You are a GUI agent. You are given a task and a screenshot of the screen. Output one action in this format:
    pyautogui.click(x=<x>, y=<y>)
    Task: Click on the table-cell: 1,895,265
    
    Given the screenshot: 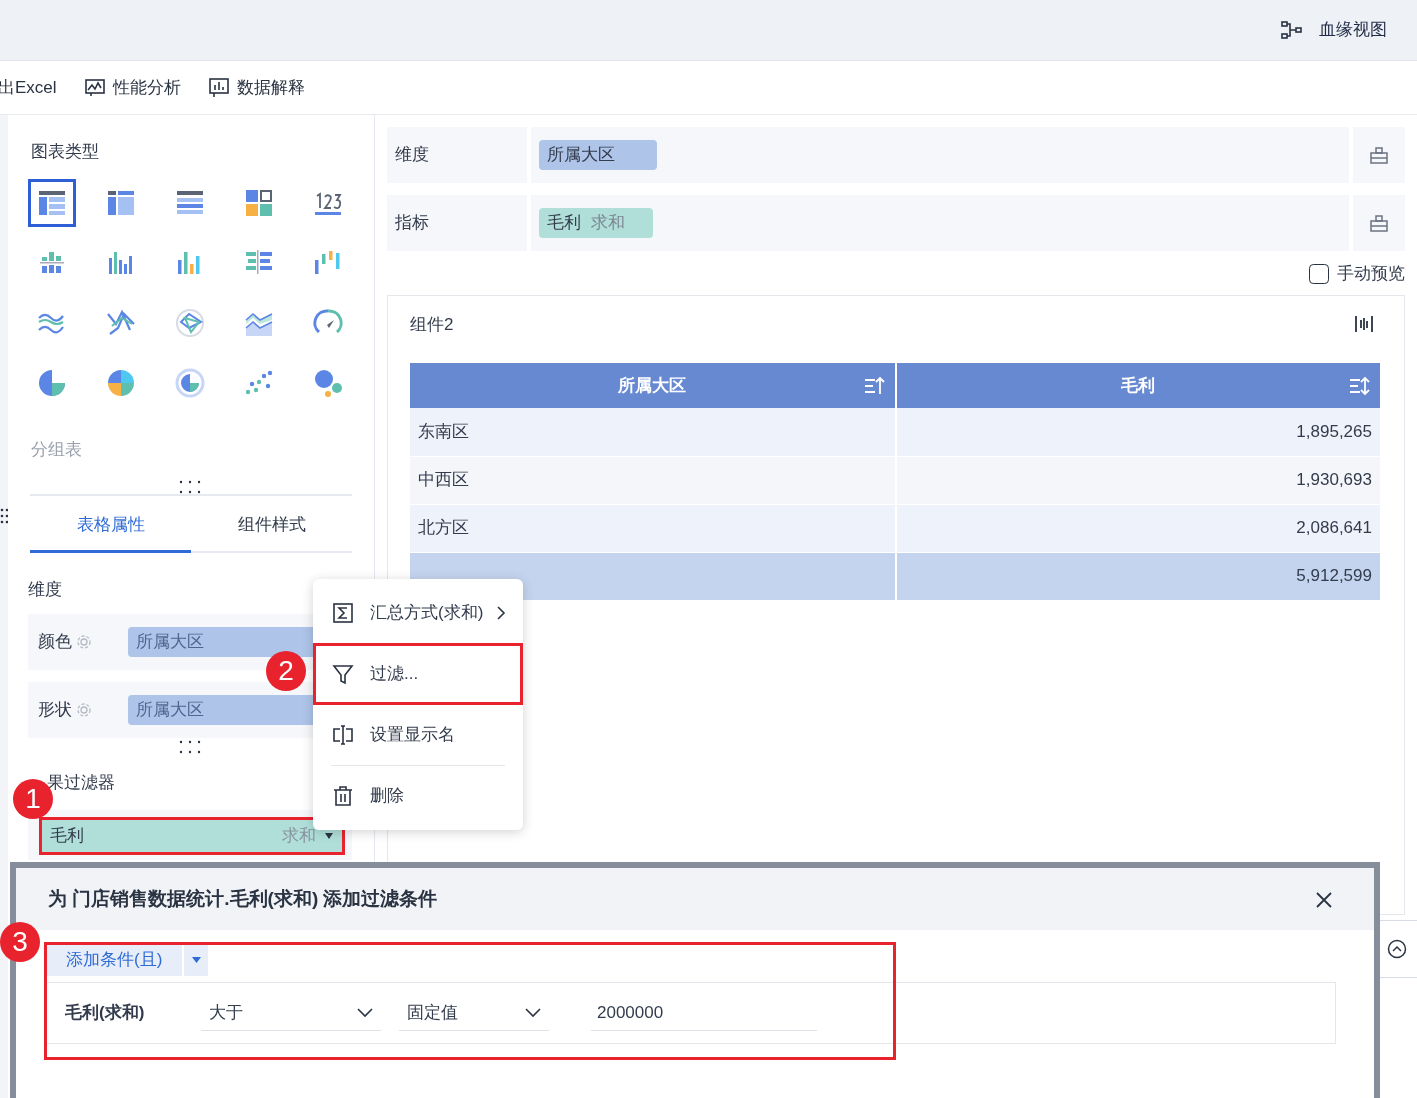 What is the action you would take?
    pyautogui.click(x=1138, y=432)
    